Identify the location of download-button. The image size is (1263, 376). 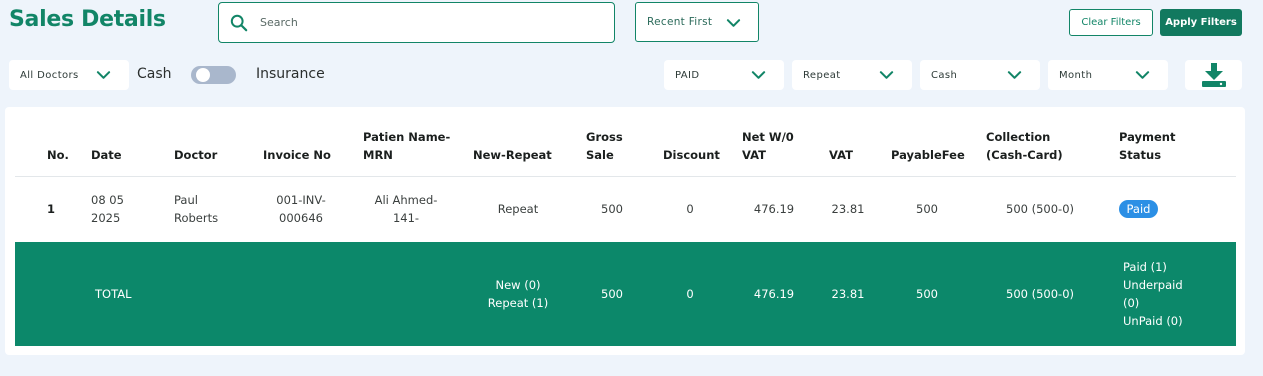
(1213, 75).